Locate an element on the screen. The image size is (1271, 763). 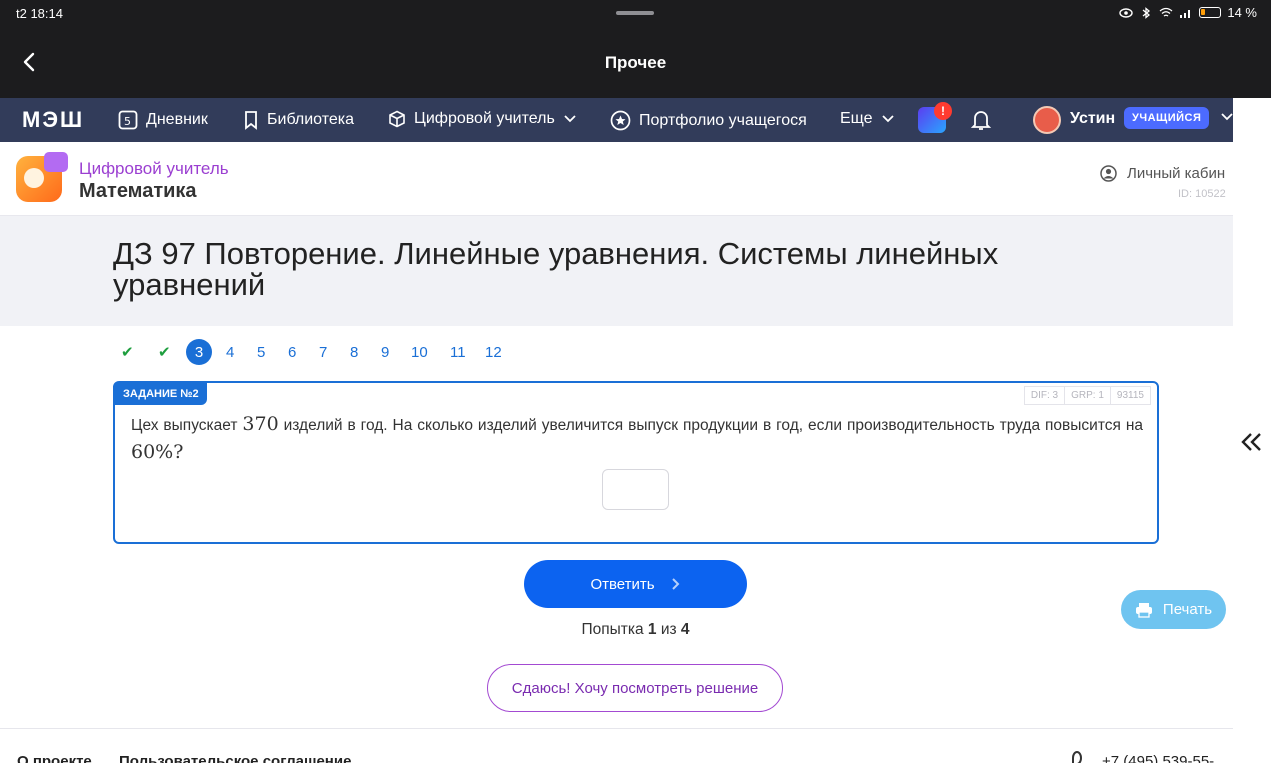
attempt-total: 4 is located at coordinates (685, 629).